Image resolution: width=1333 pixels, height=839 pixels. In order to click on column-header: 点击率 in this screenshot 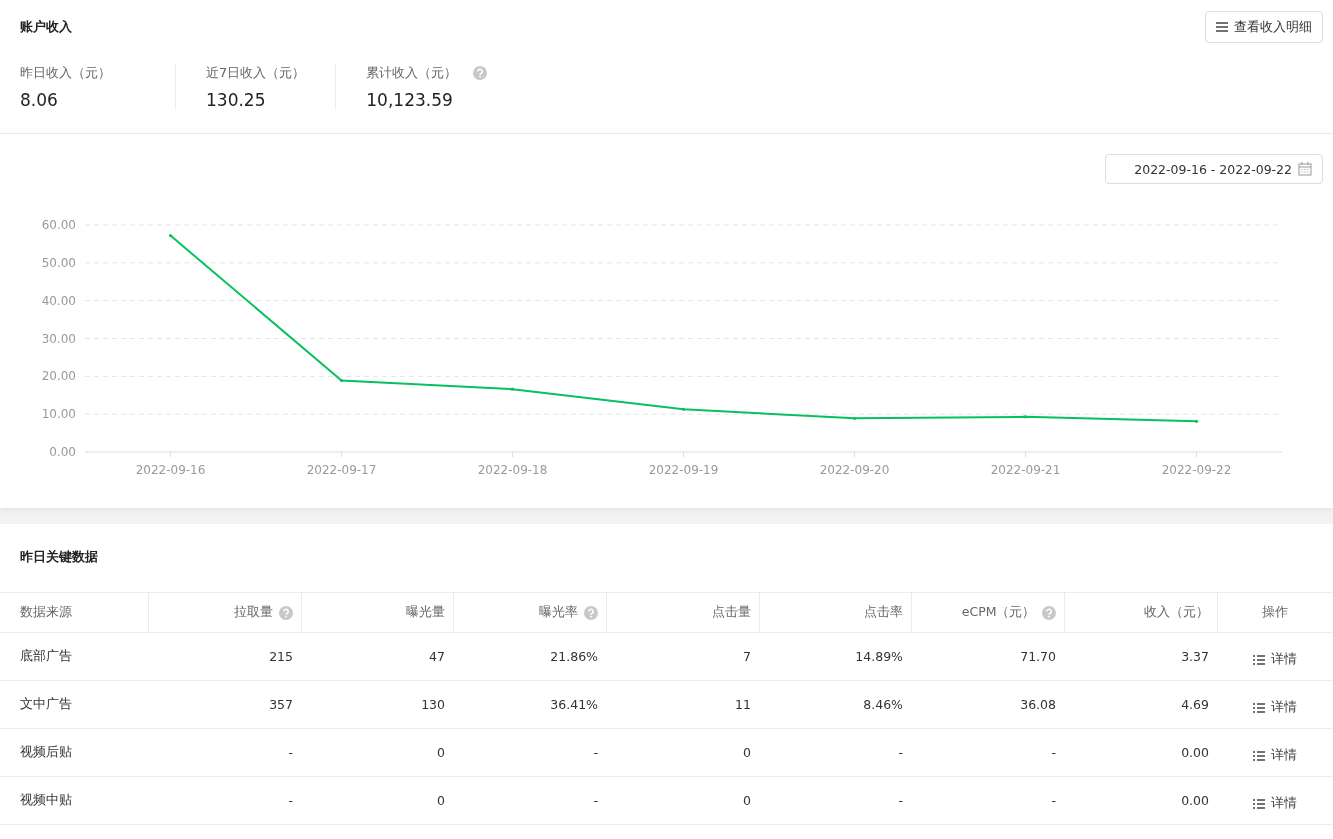, I will do `click(883, 612)`.